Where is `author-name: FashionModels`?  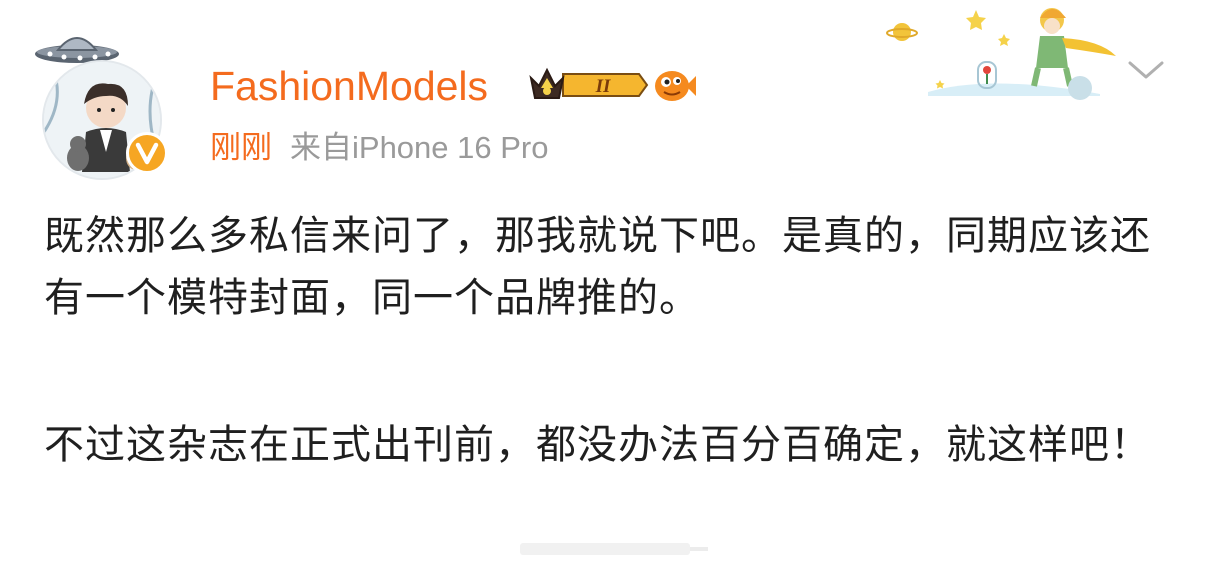
author-name: FashionModels is located at coordinates (349, 86).